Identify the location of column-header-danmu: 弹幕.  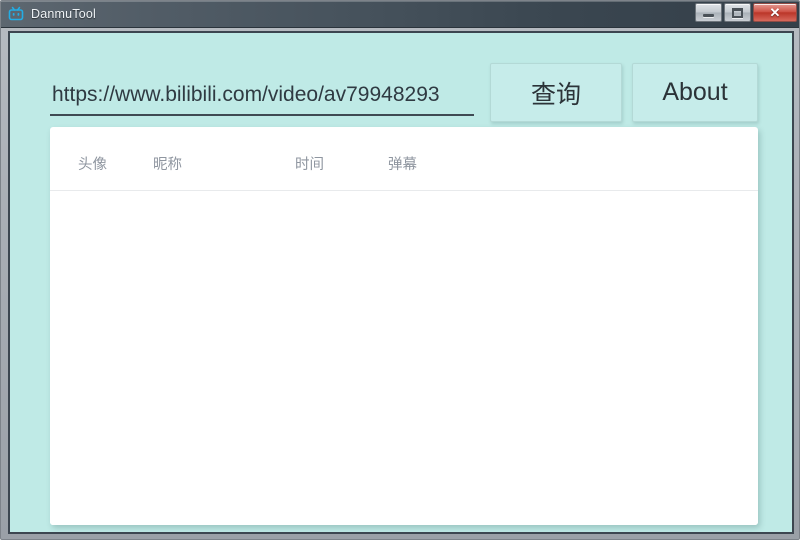
(402, 165).